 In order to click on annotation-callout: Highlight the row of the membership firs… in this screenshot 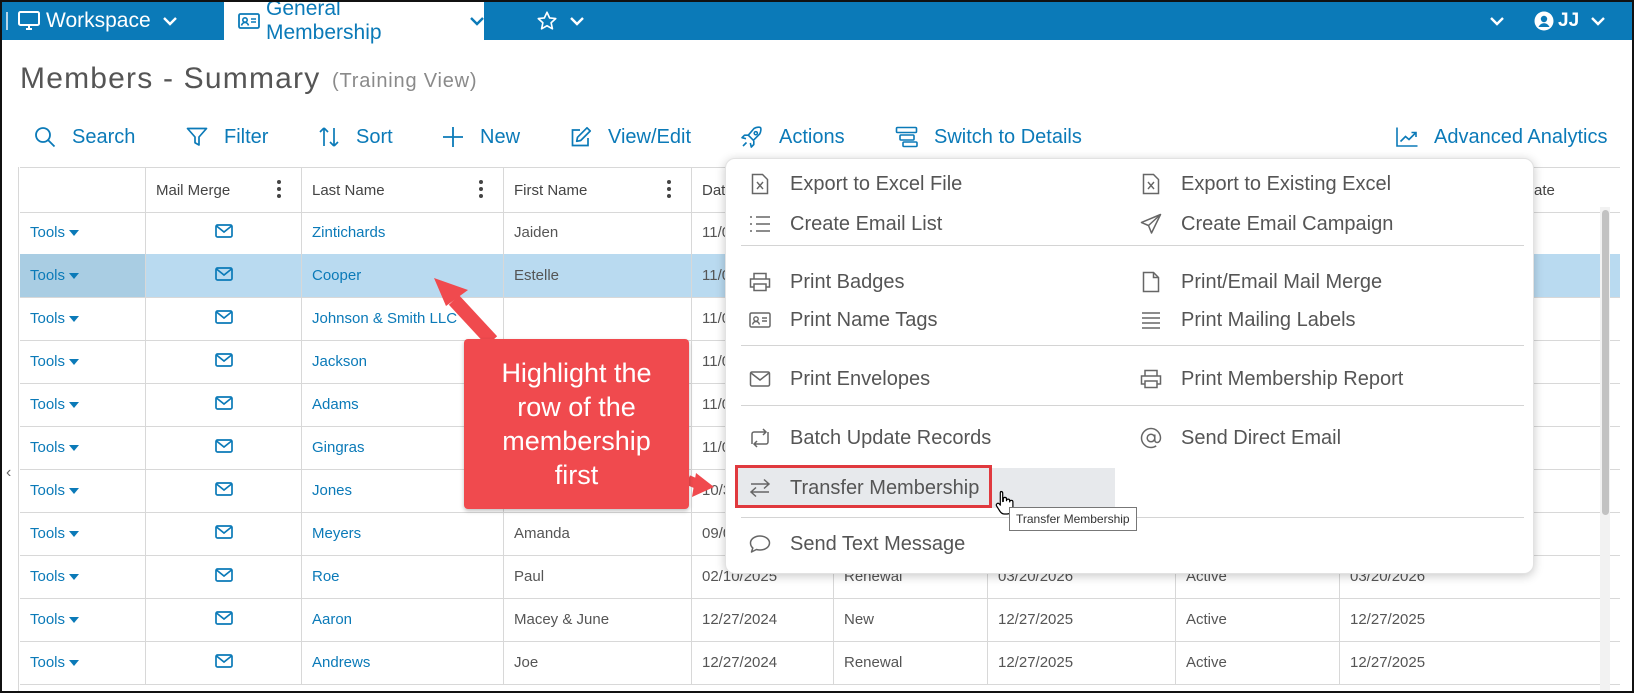, I will do `click(576, 424)`.